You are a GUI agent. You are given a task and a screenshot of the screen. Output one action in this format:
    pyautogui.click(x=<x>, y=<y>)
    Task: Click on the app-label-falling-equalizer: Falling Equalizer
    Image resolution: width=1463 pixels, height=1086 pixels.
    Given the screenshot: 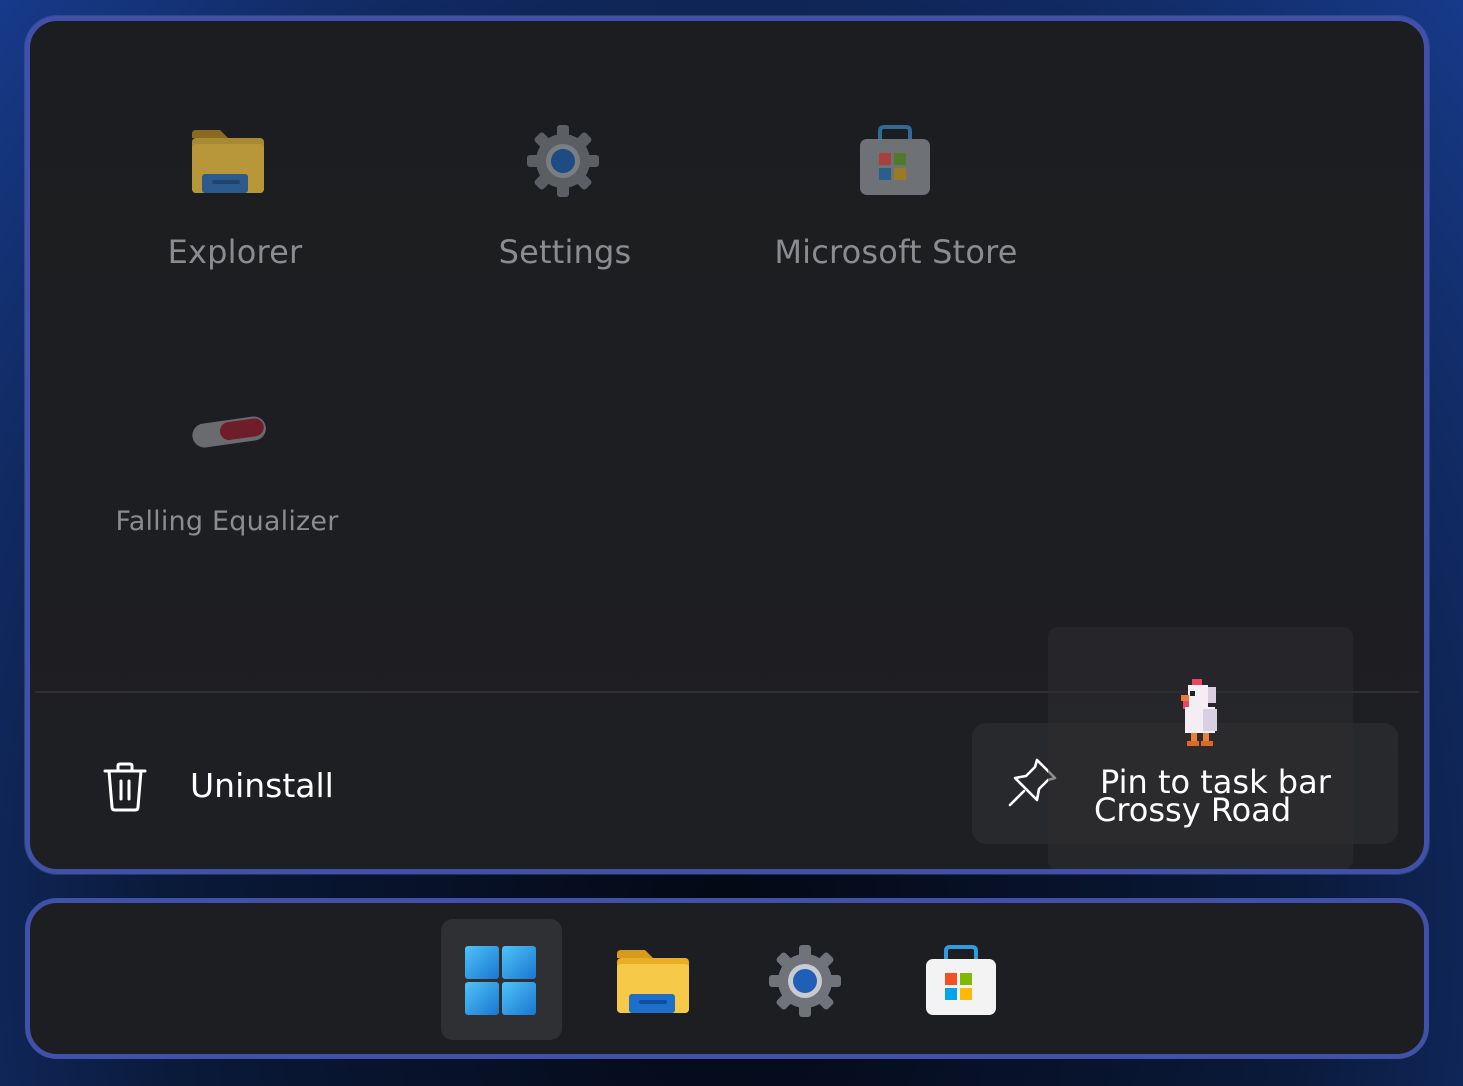 What is the action you would take?
    pyautogui.click(x=227, y=521)
    